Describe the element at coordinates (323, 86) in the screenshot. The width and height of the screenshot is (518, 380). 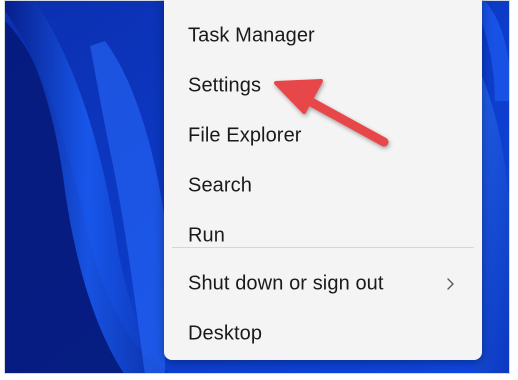
I see `menu-item-settings: Settings` at that location.